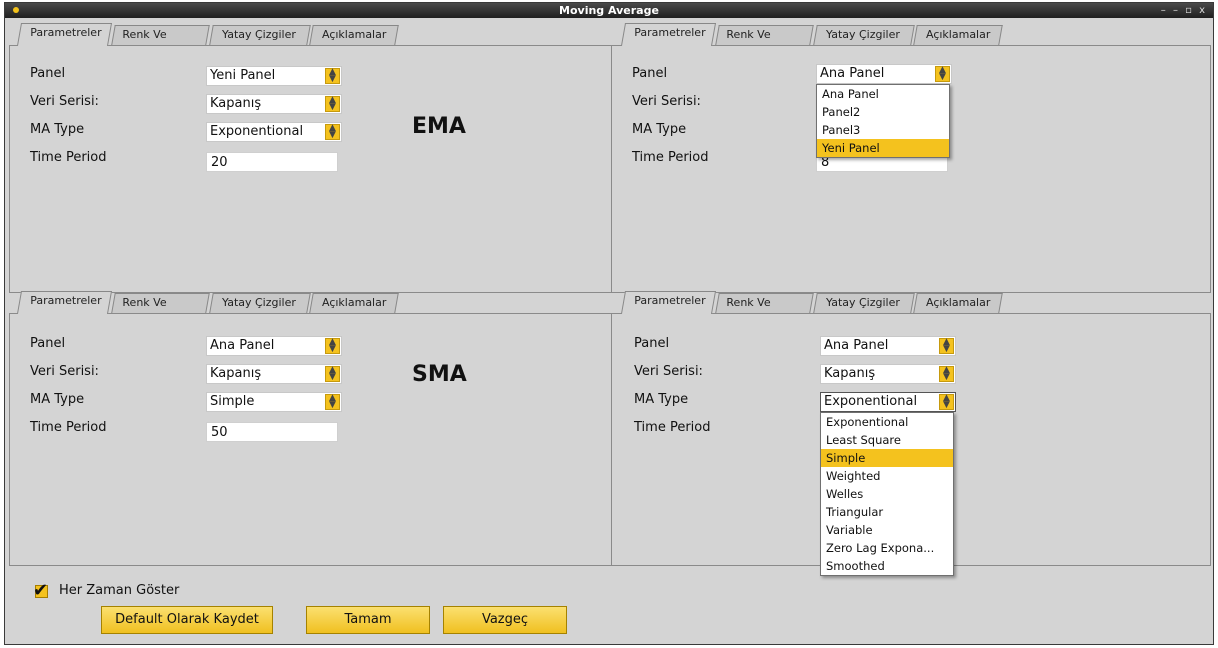 The image size is (1218, 648). I want to click on dropdown-option: Variable, so click(887, 530).